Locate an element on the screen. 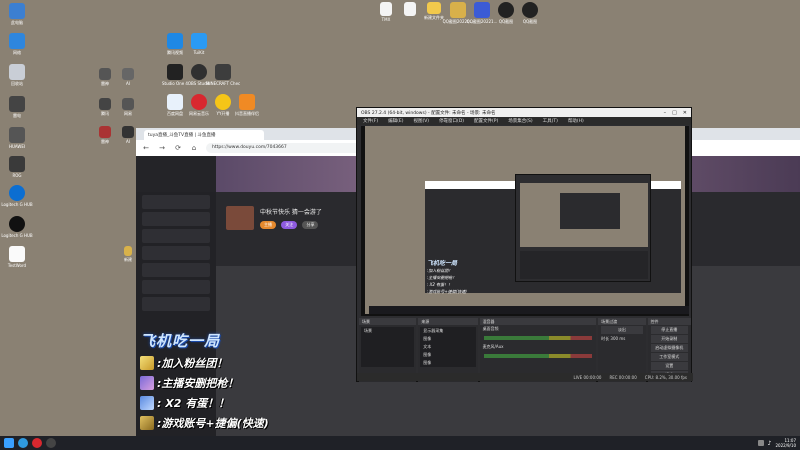  desktop-icon-this-pc: 此电脑 is located at coordinates (17, 14).